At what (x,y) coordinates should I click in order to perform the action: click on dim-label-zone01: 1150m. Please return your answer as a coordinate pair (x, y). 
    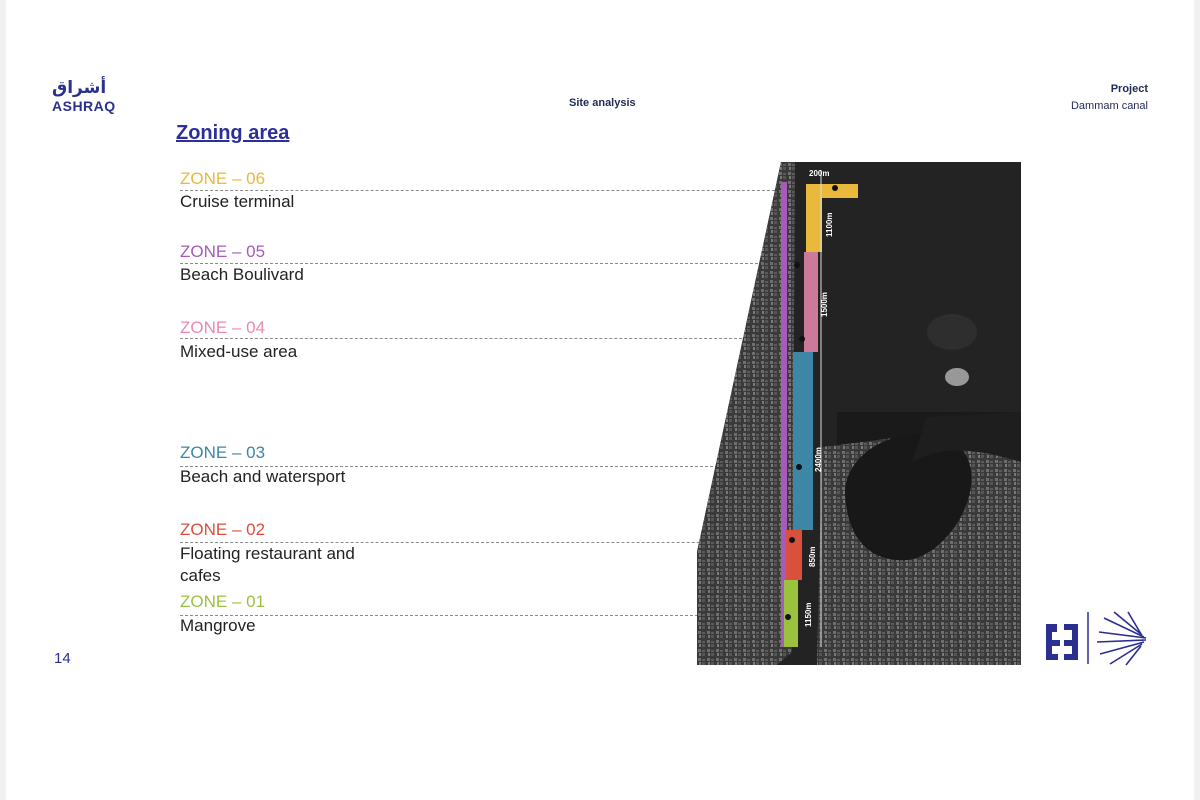
    Looking at the image, I should click on (808, 615).